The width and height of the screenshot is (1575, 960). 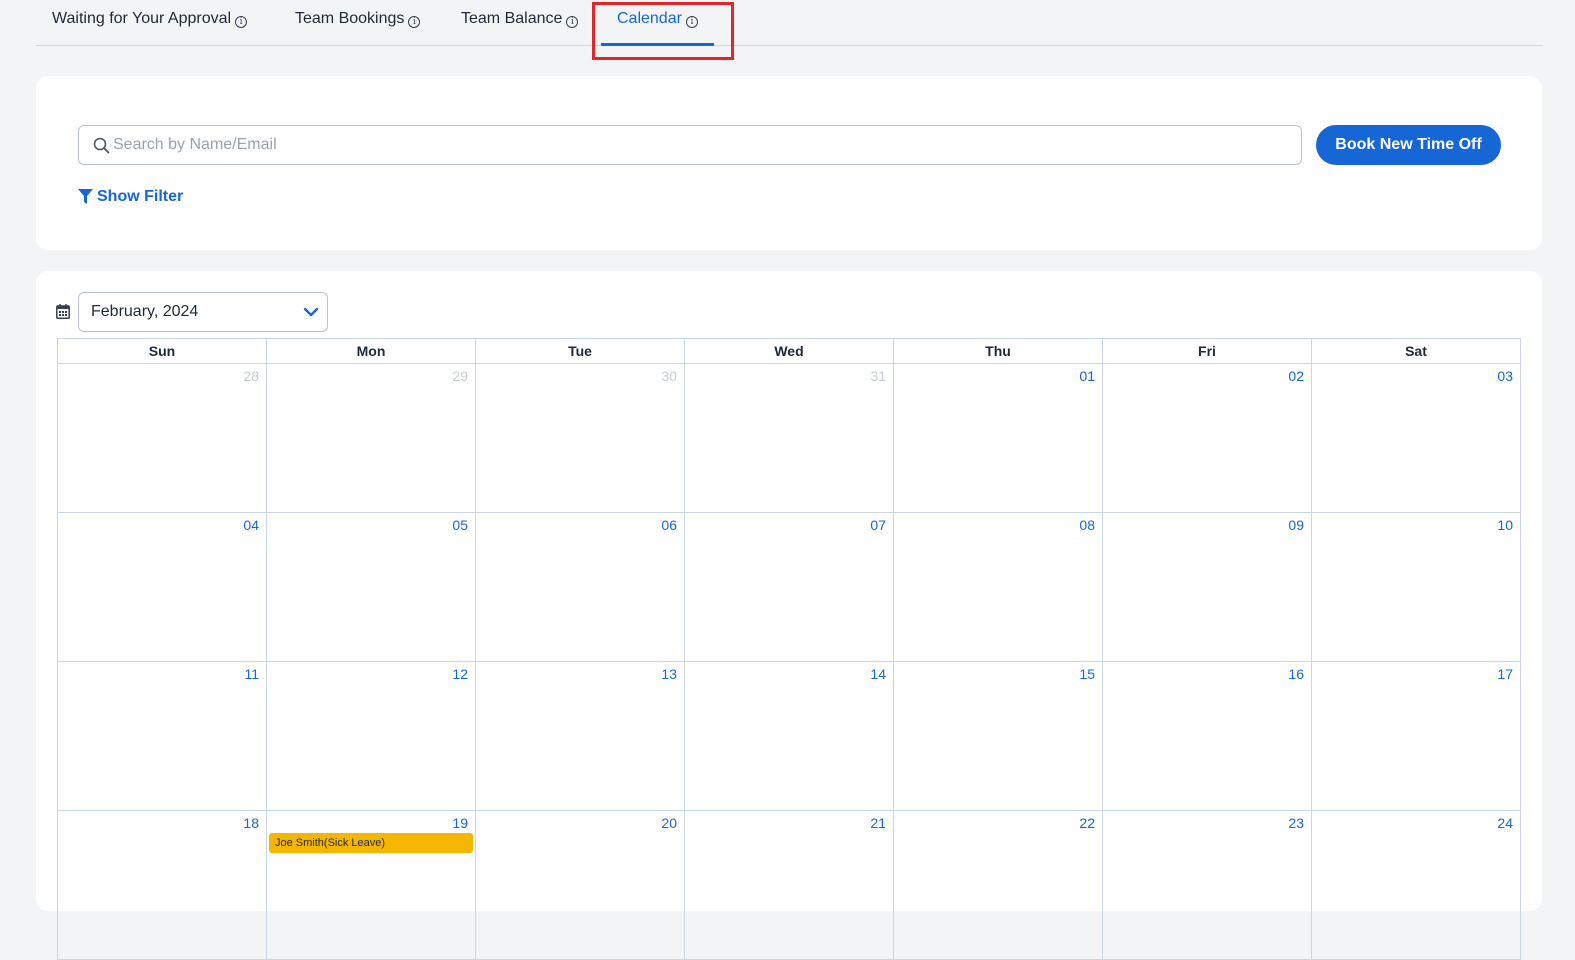 I want to click on highlight-box, so click(x=663, y=31).